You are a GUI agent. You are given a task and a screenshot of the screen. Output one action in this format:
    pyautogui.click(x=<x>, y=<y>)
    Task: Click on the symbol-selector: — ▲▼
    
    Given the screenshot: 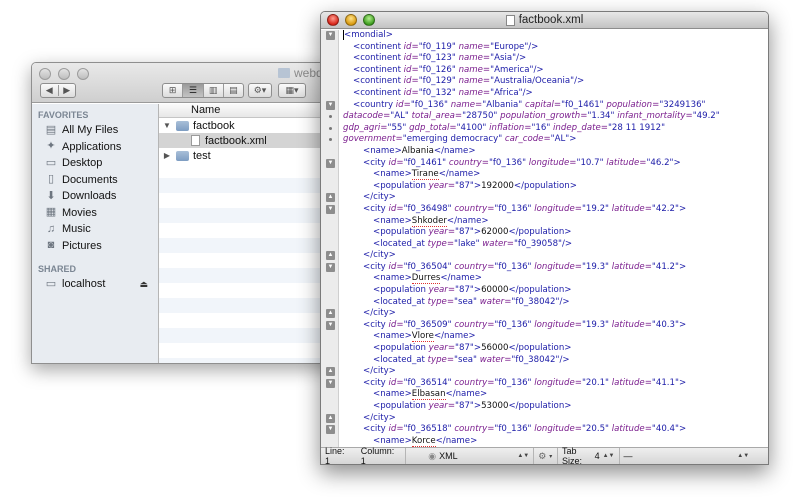 What is the action you would take?
    pyautogui.click(x=687, y=456)
    